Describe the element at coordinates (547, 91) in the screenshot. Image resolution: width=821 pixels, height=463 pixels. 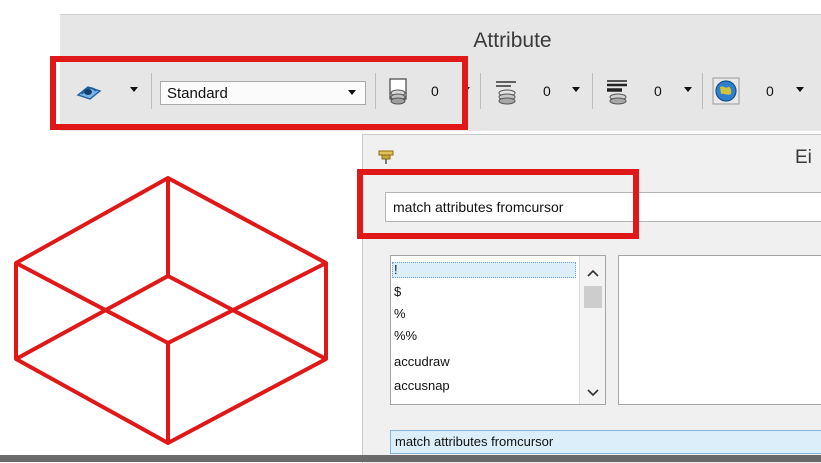
I see `color-value: 0` at that location.